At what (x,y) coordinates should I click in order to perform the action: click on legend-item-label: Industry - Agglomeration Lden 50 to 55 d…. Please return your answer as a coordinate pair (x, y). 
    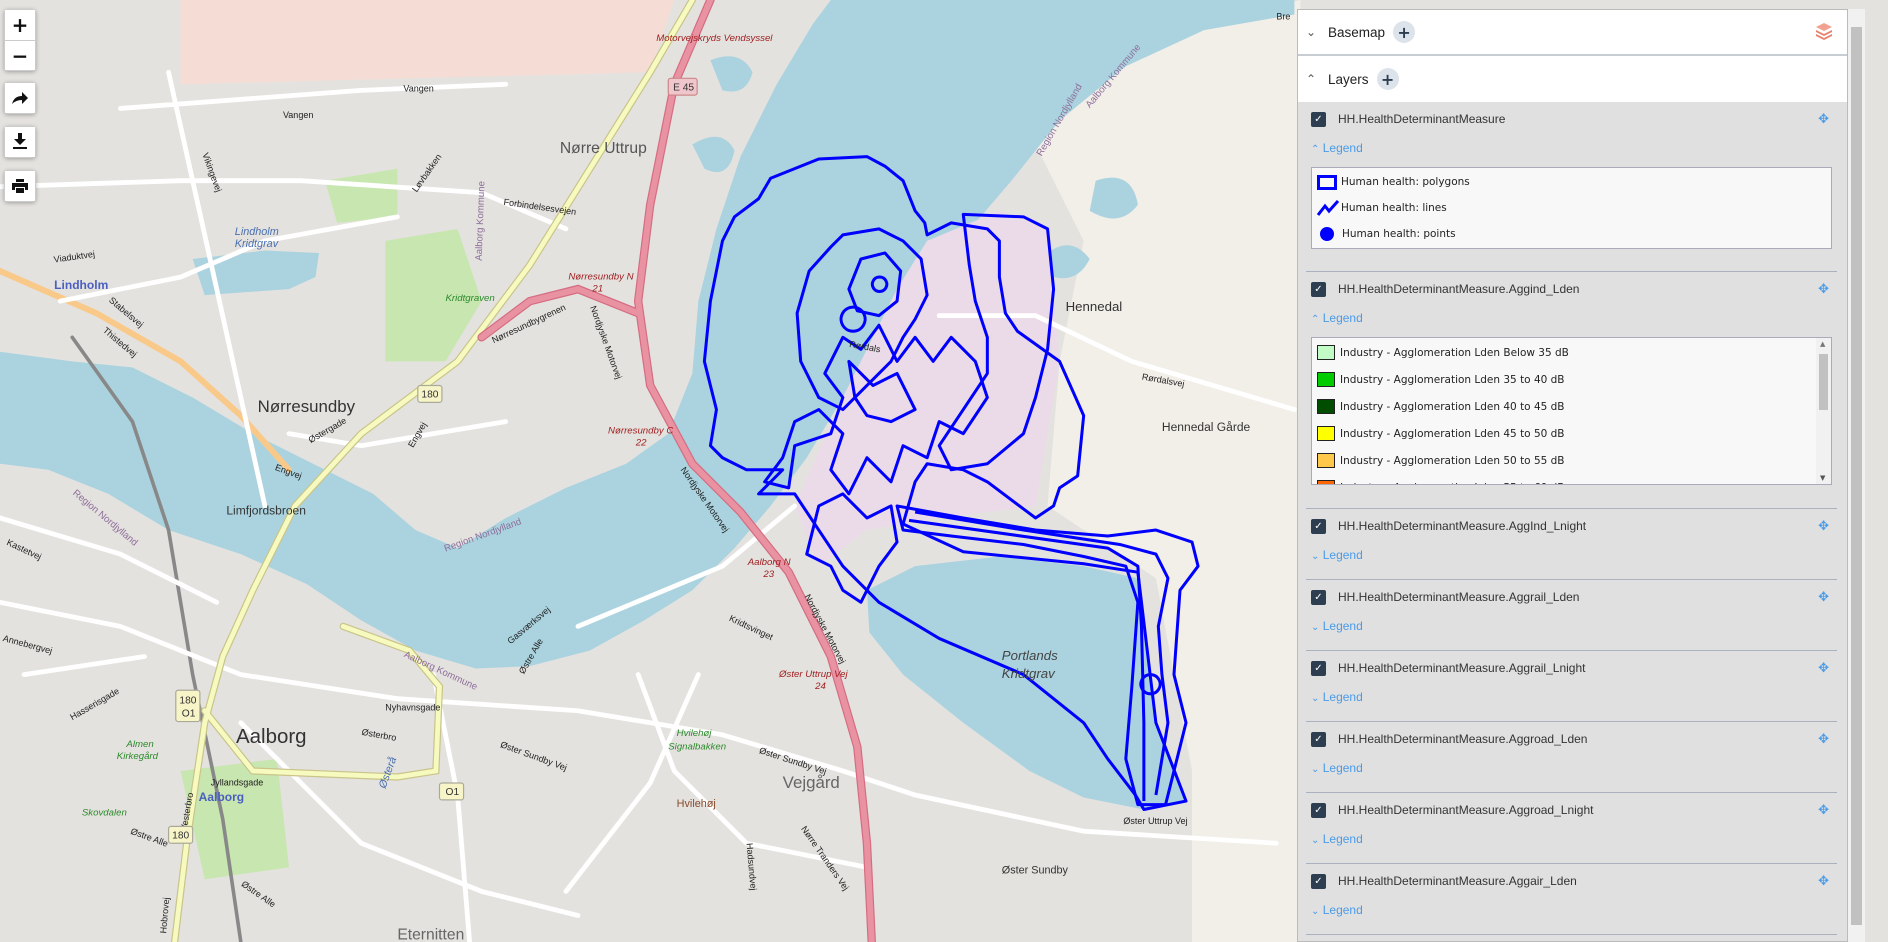
    Looking at the image, I should click on (1452, 460).